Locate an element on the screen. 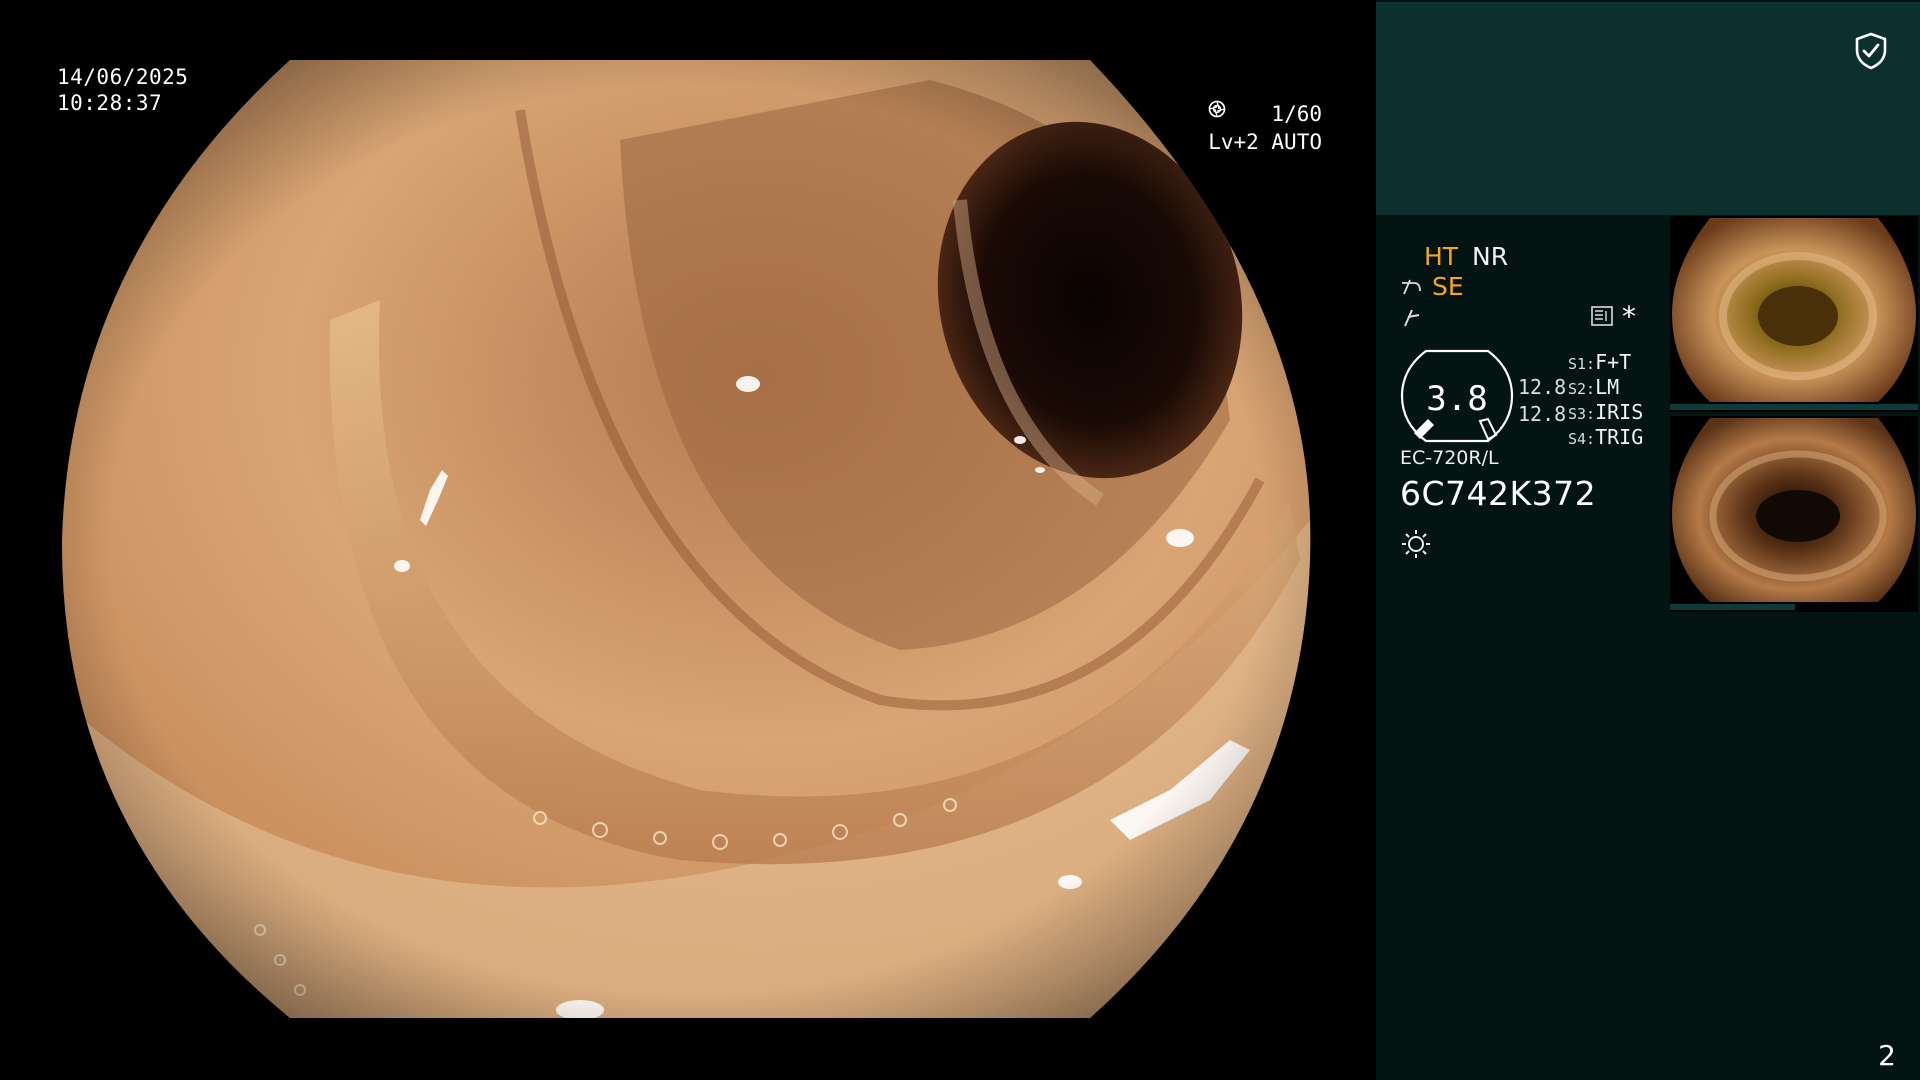 This screenshot has height=1080, width=1920. date-time-overlay: 14/06/2025 10:28:37 is located at coordinates (122, 90).